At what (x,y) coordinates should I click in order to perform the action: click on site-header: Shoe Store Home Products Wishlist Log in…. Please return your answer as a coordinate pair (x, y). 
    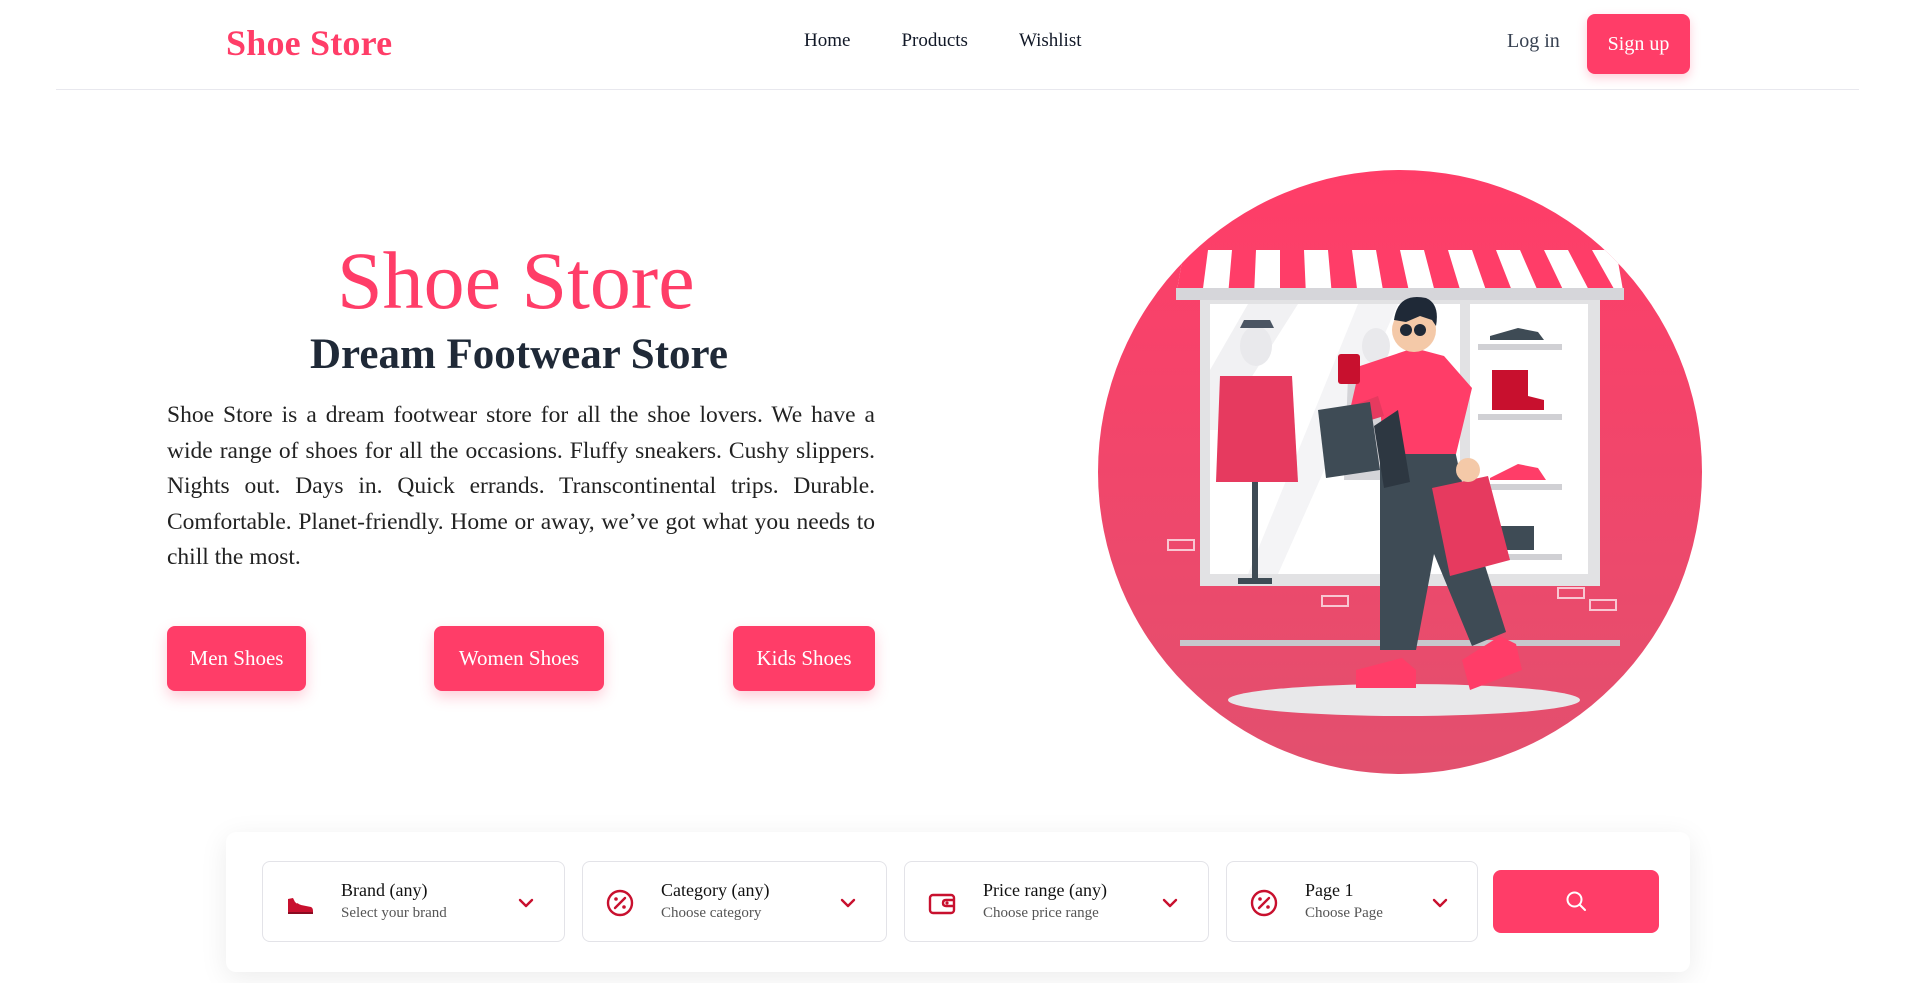
    Looking at the image, I should click on (957, 45).